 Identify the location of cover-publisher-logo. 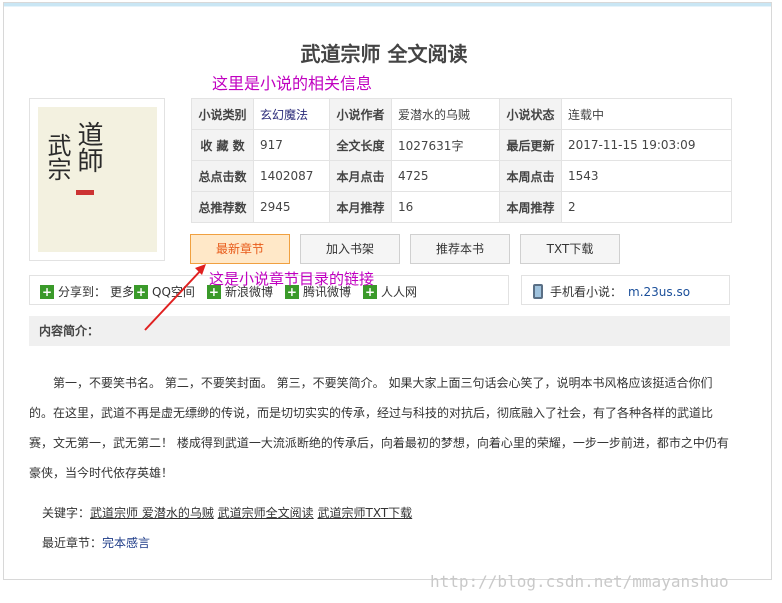
(85, 192).